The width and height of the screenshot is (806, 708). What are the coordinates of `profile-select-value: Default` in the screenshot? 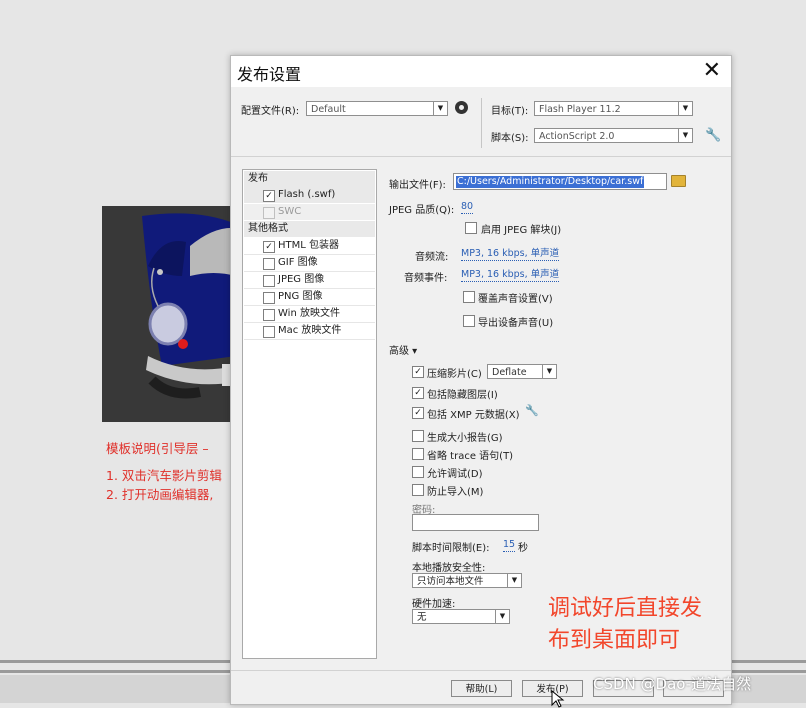 It's located at (328, 109).